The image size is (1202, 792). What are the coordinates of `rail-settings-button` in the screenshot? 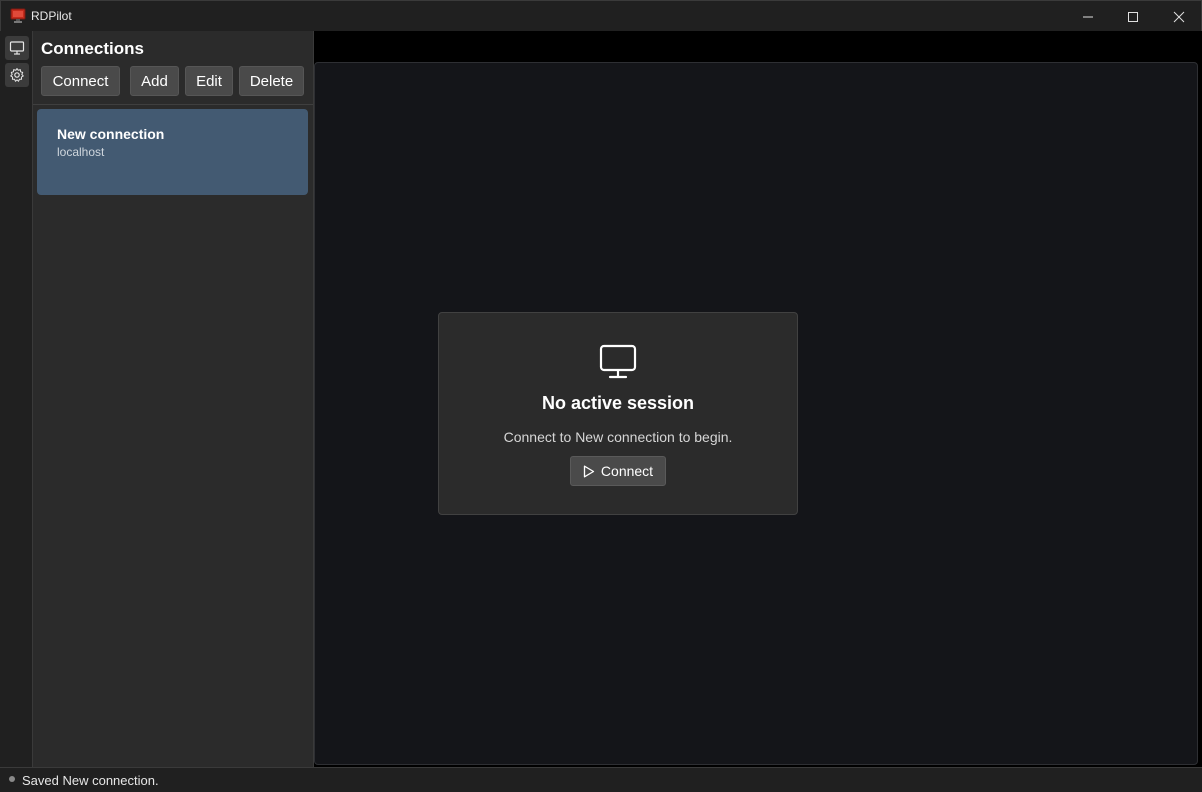 It's located at (17, 75).